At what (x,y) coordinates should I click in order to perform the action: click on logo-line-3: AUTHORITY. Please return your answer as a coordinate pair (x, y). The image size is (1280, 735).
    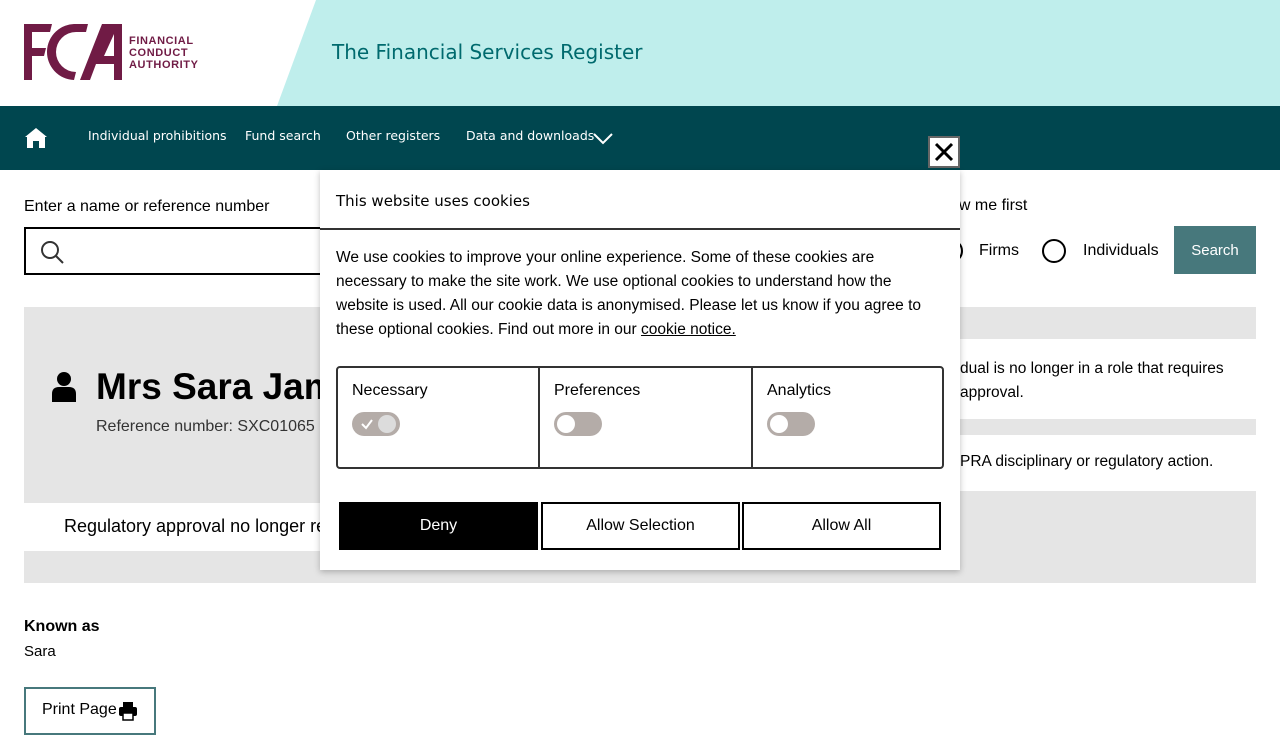
    Looking at the image, I should click on (164, 65).